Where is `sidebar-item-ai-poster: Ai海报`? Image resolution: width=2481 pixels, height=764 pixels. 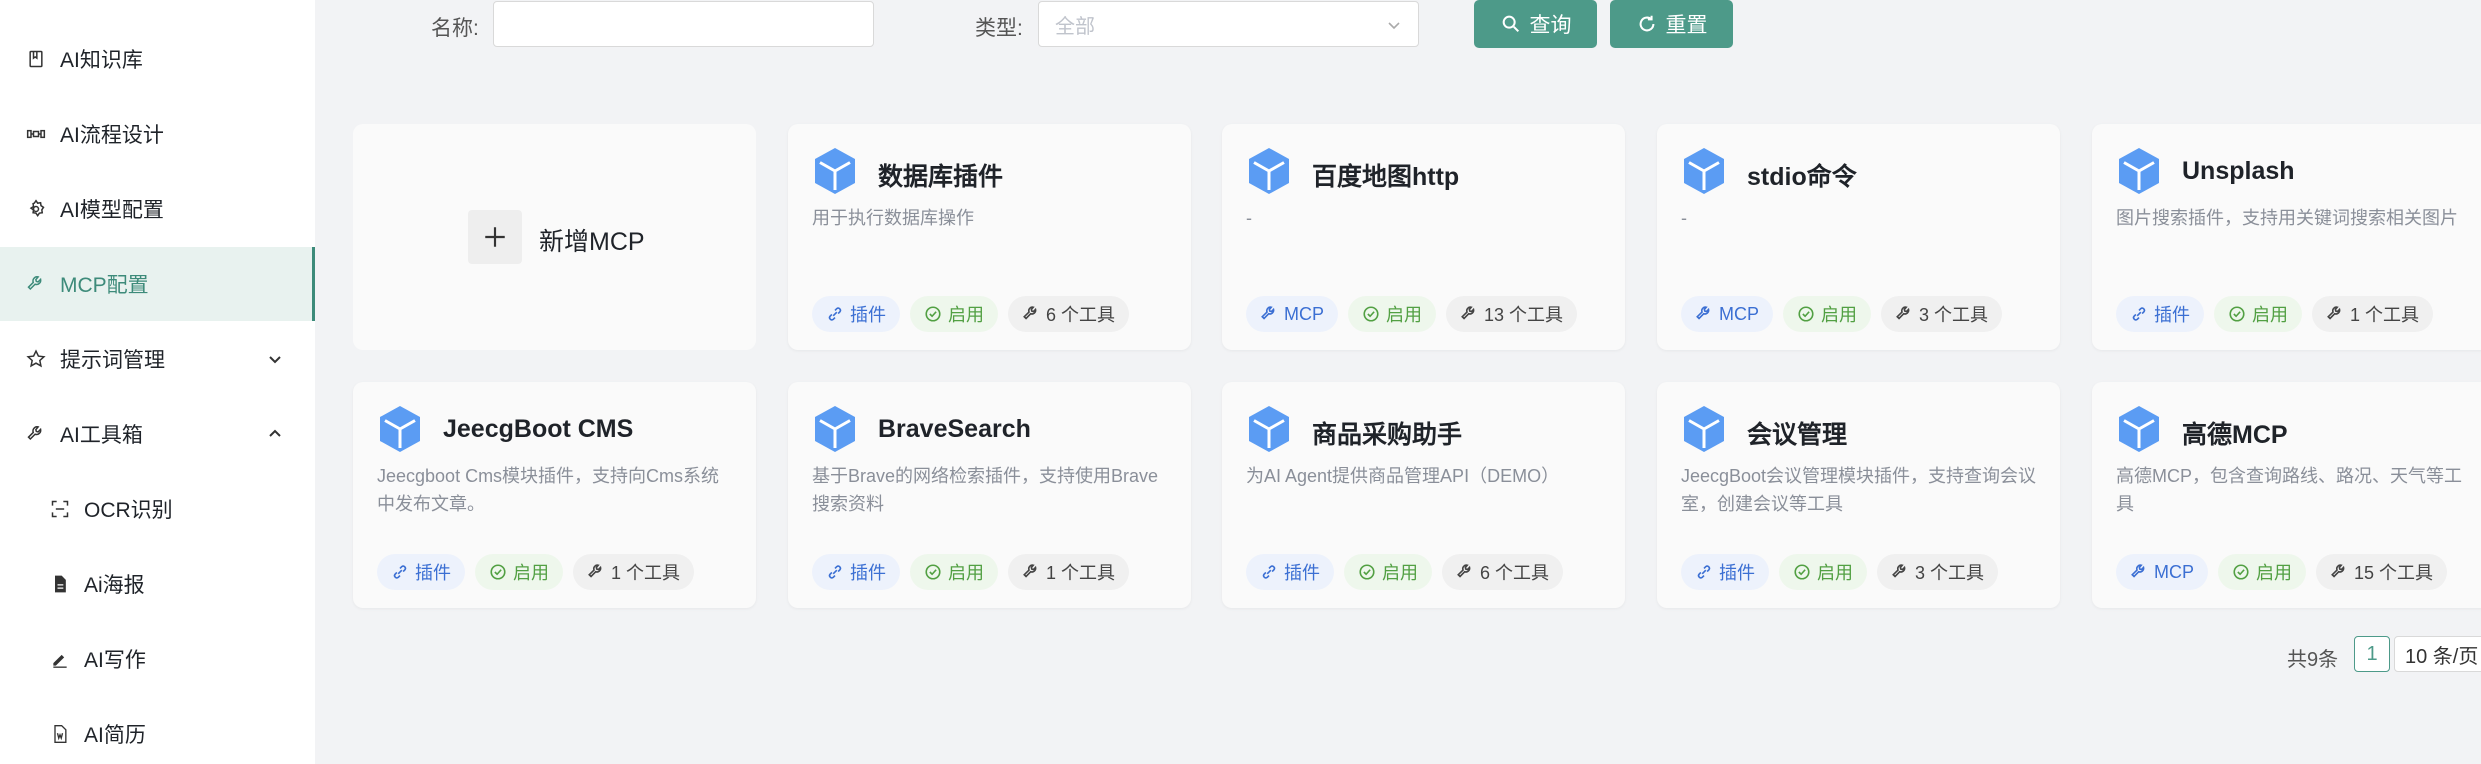
sidebar-item-ai-poster: Ai海报 is located at coordinates (157, 584).